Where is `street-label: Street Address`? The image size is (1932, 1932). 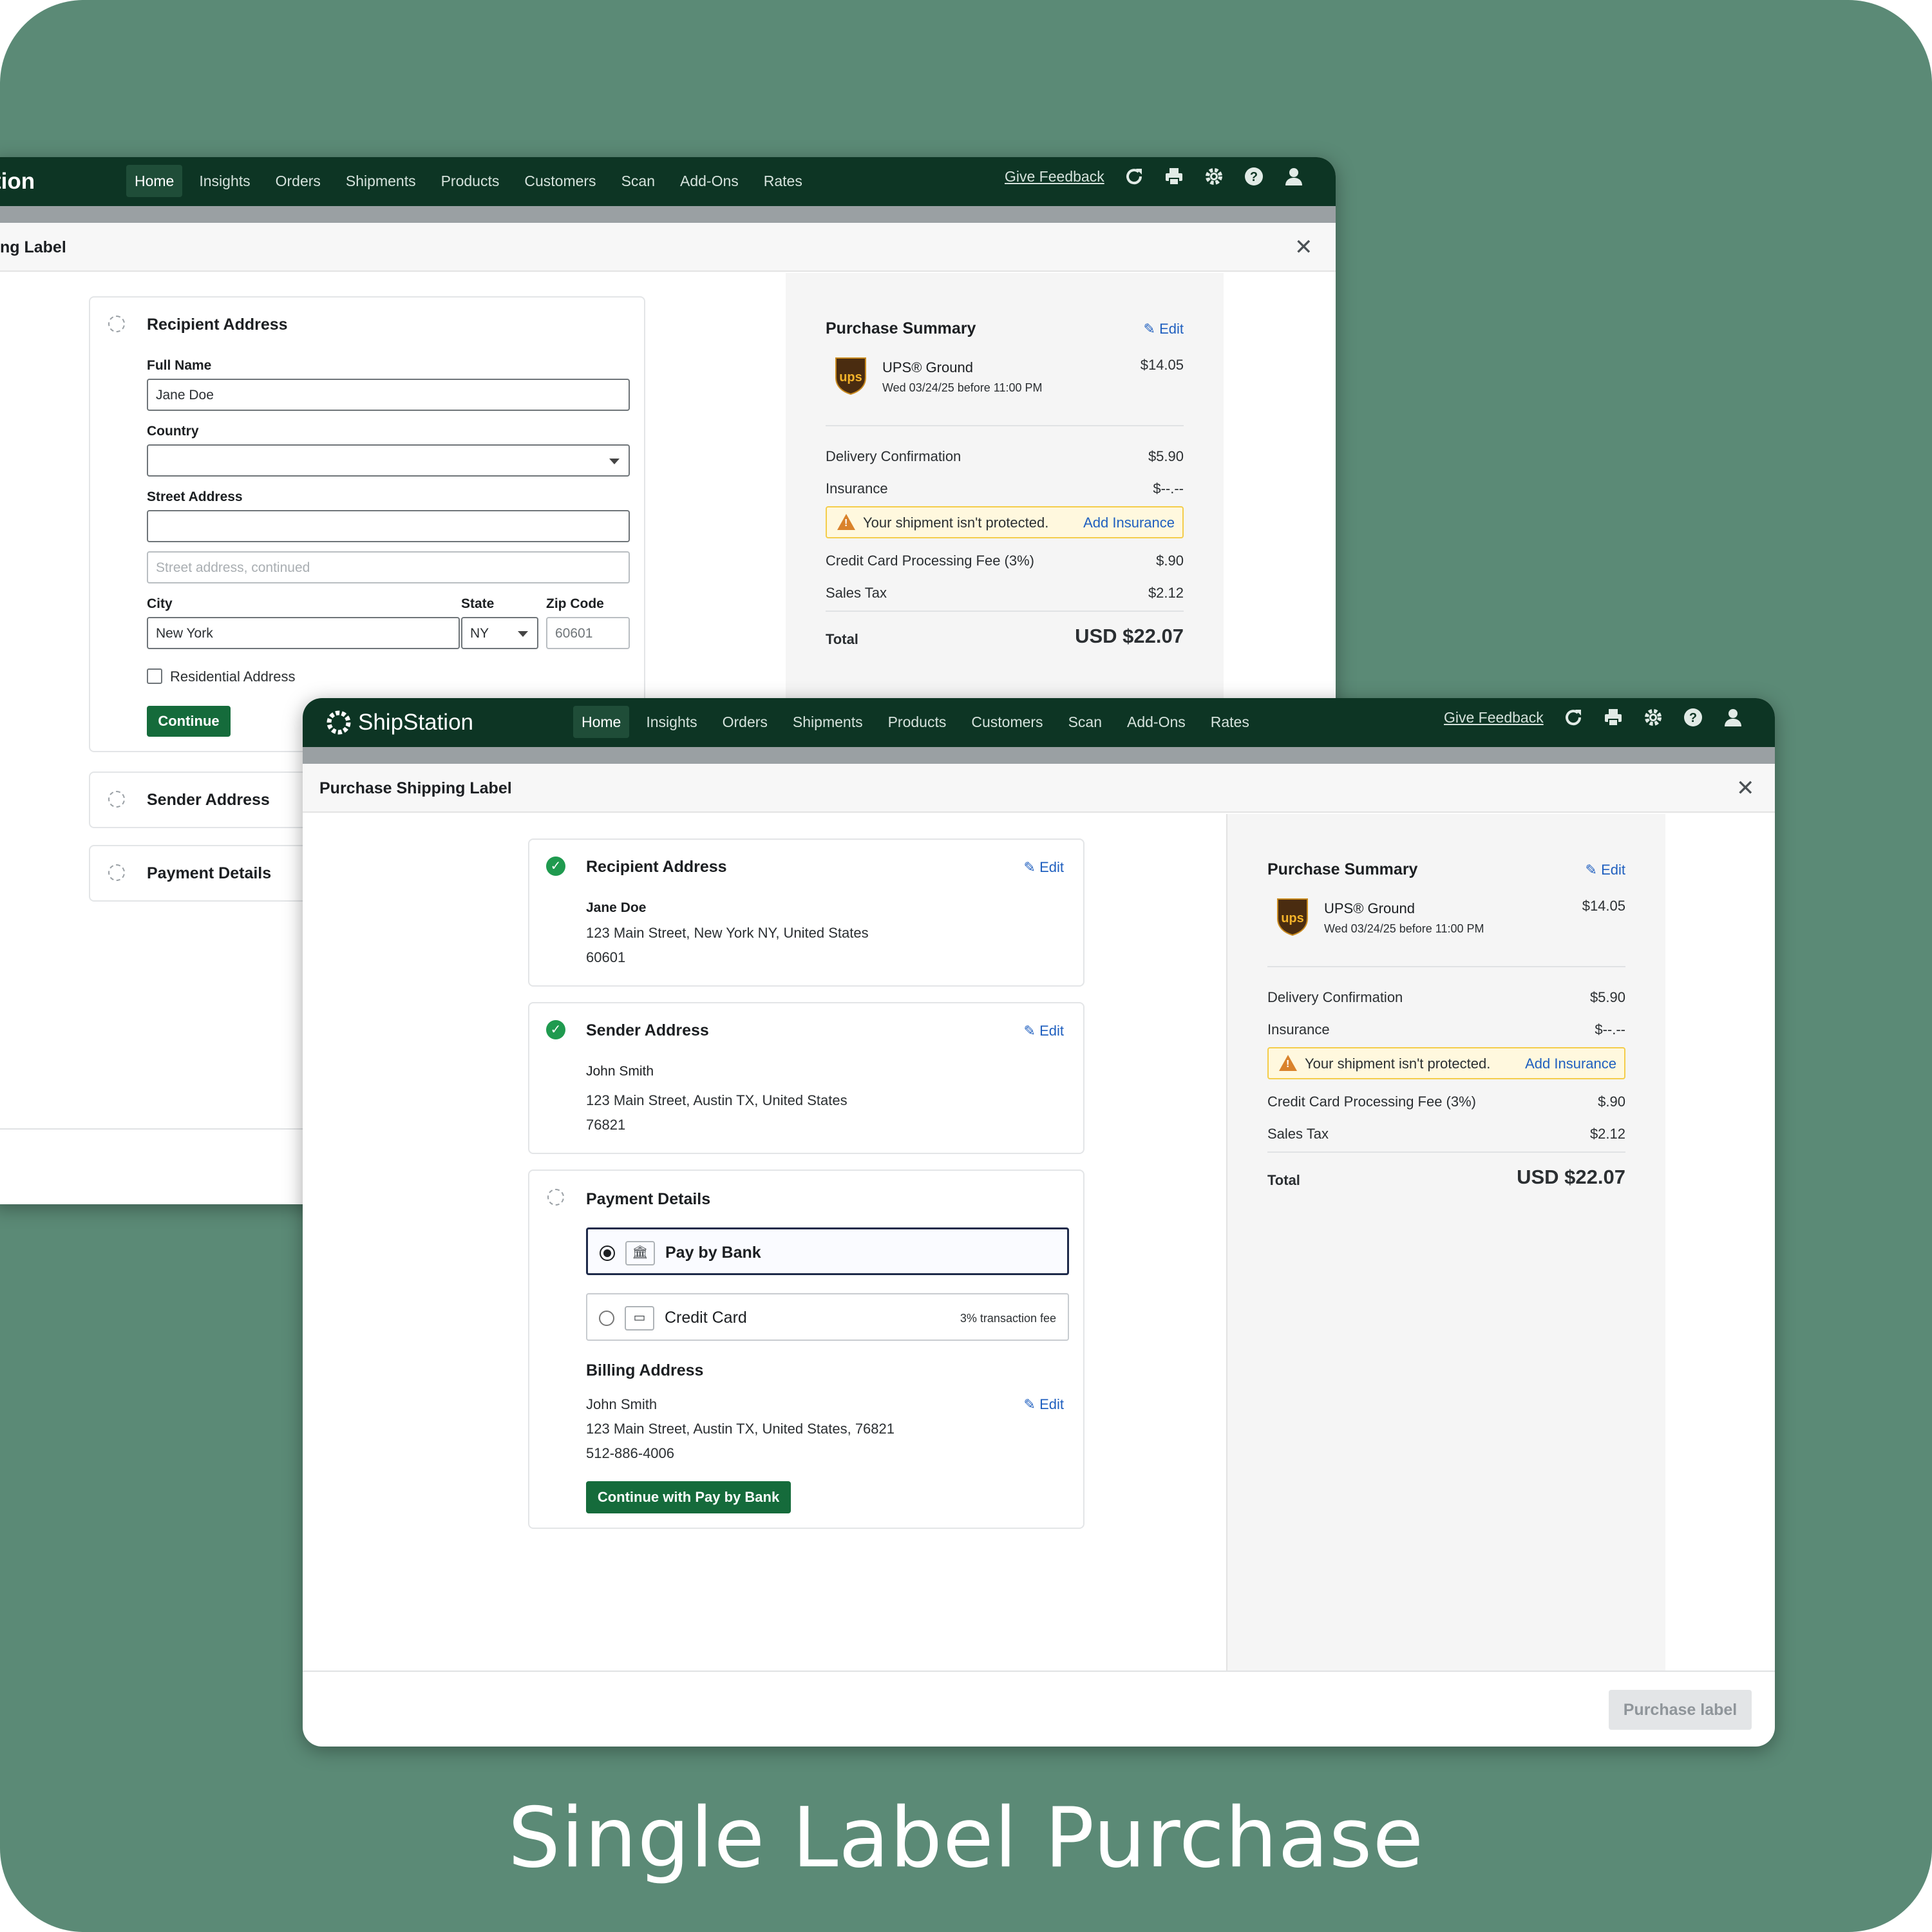
street-label: Street Address is located at coordinates (195, 496).